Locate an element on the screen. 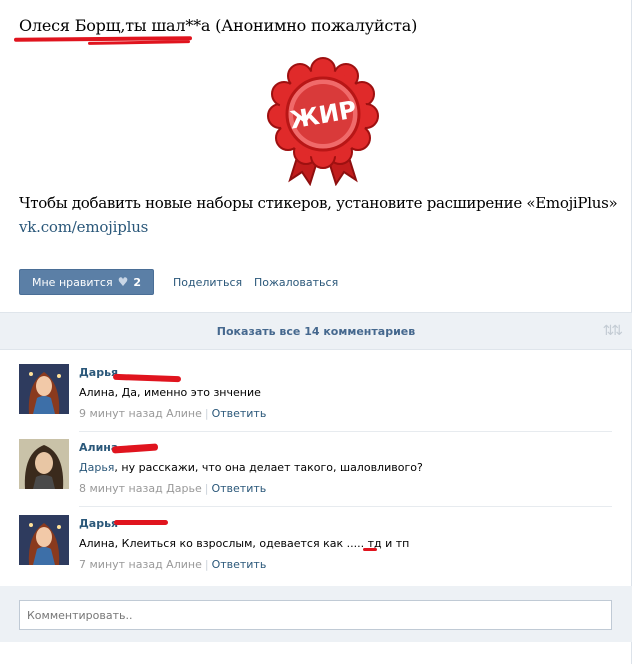 The image size is (632, 664). comment-meta: 8 минут назад Дарье | Ответить is located at coordinates (173, 488).